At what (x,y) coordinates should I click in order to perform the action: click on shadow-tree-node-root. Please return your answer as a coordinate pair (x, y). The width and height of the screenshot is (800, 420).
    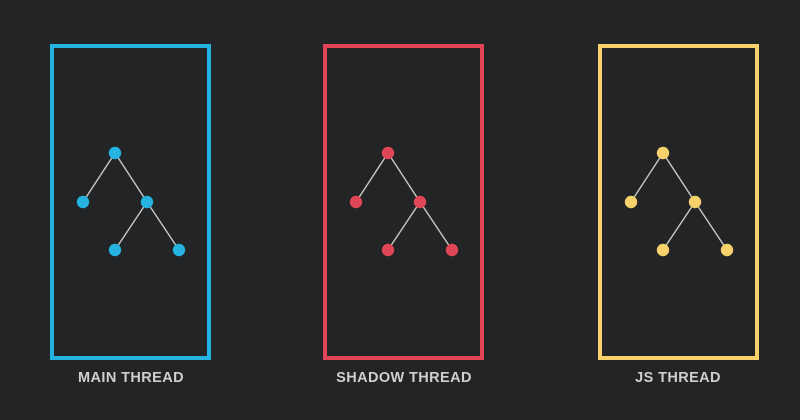
    Looking at the image, I should click on (388, 153).